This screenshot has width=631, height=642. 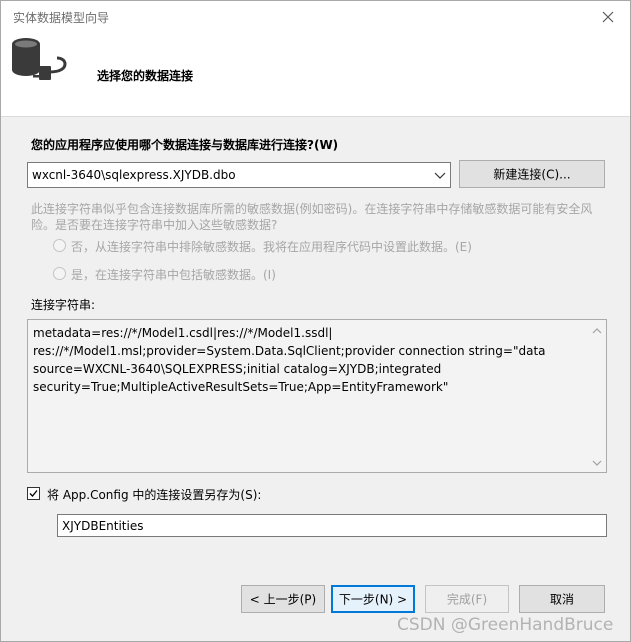 I want to click on title-bar: 实体数据模型向导, so click(x=315, y=17).